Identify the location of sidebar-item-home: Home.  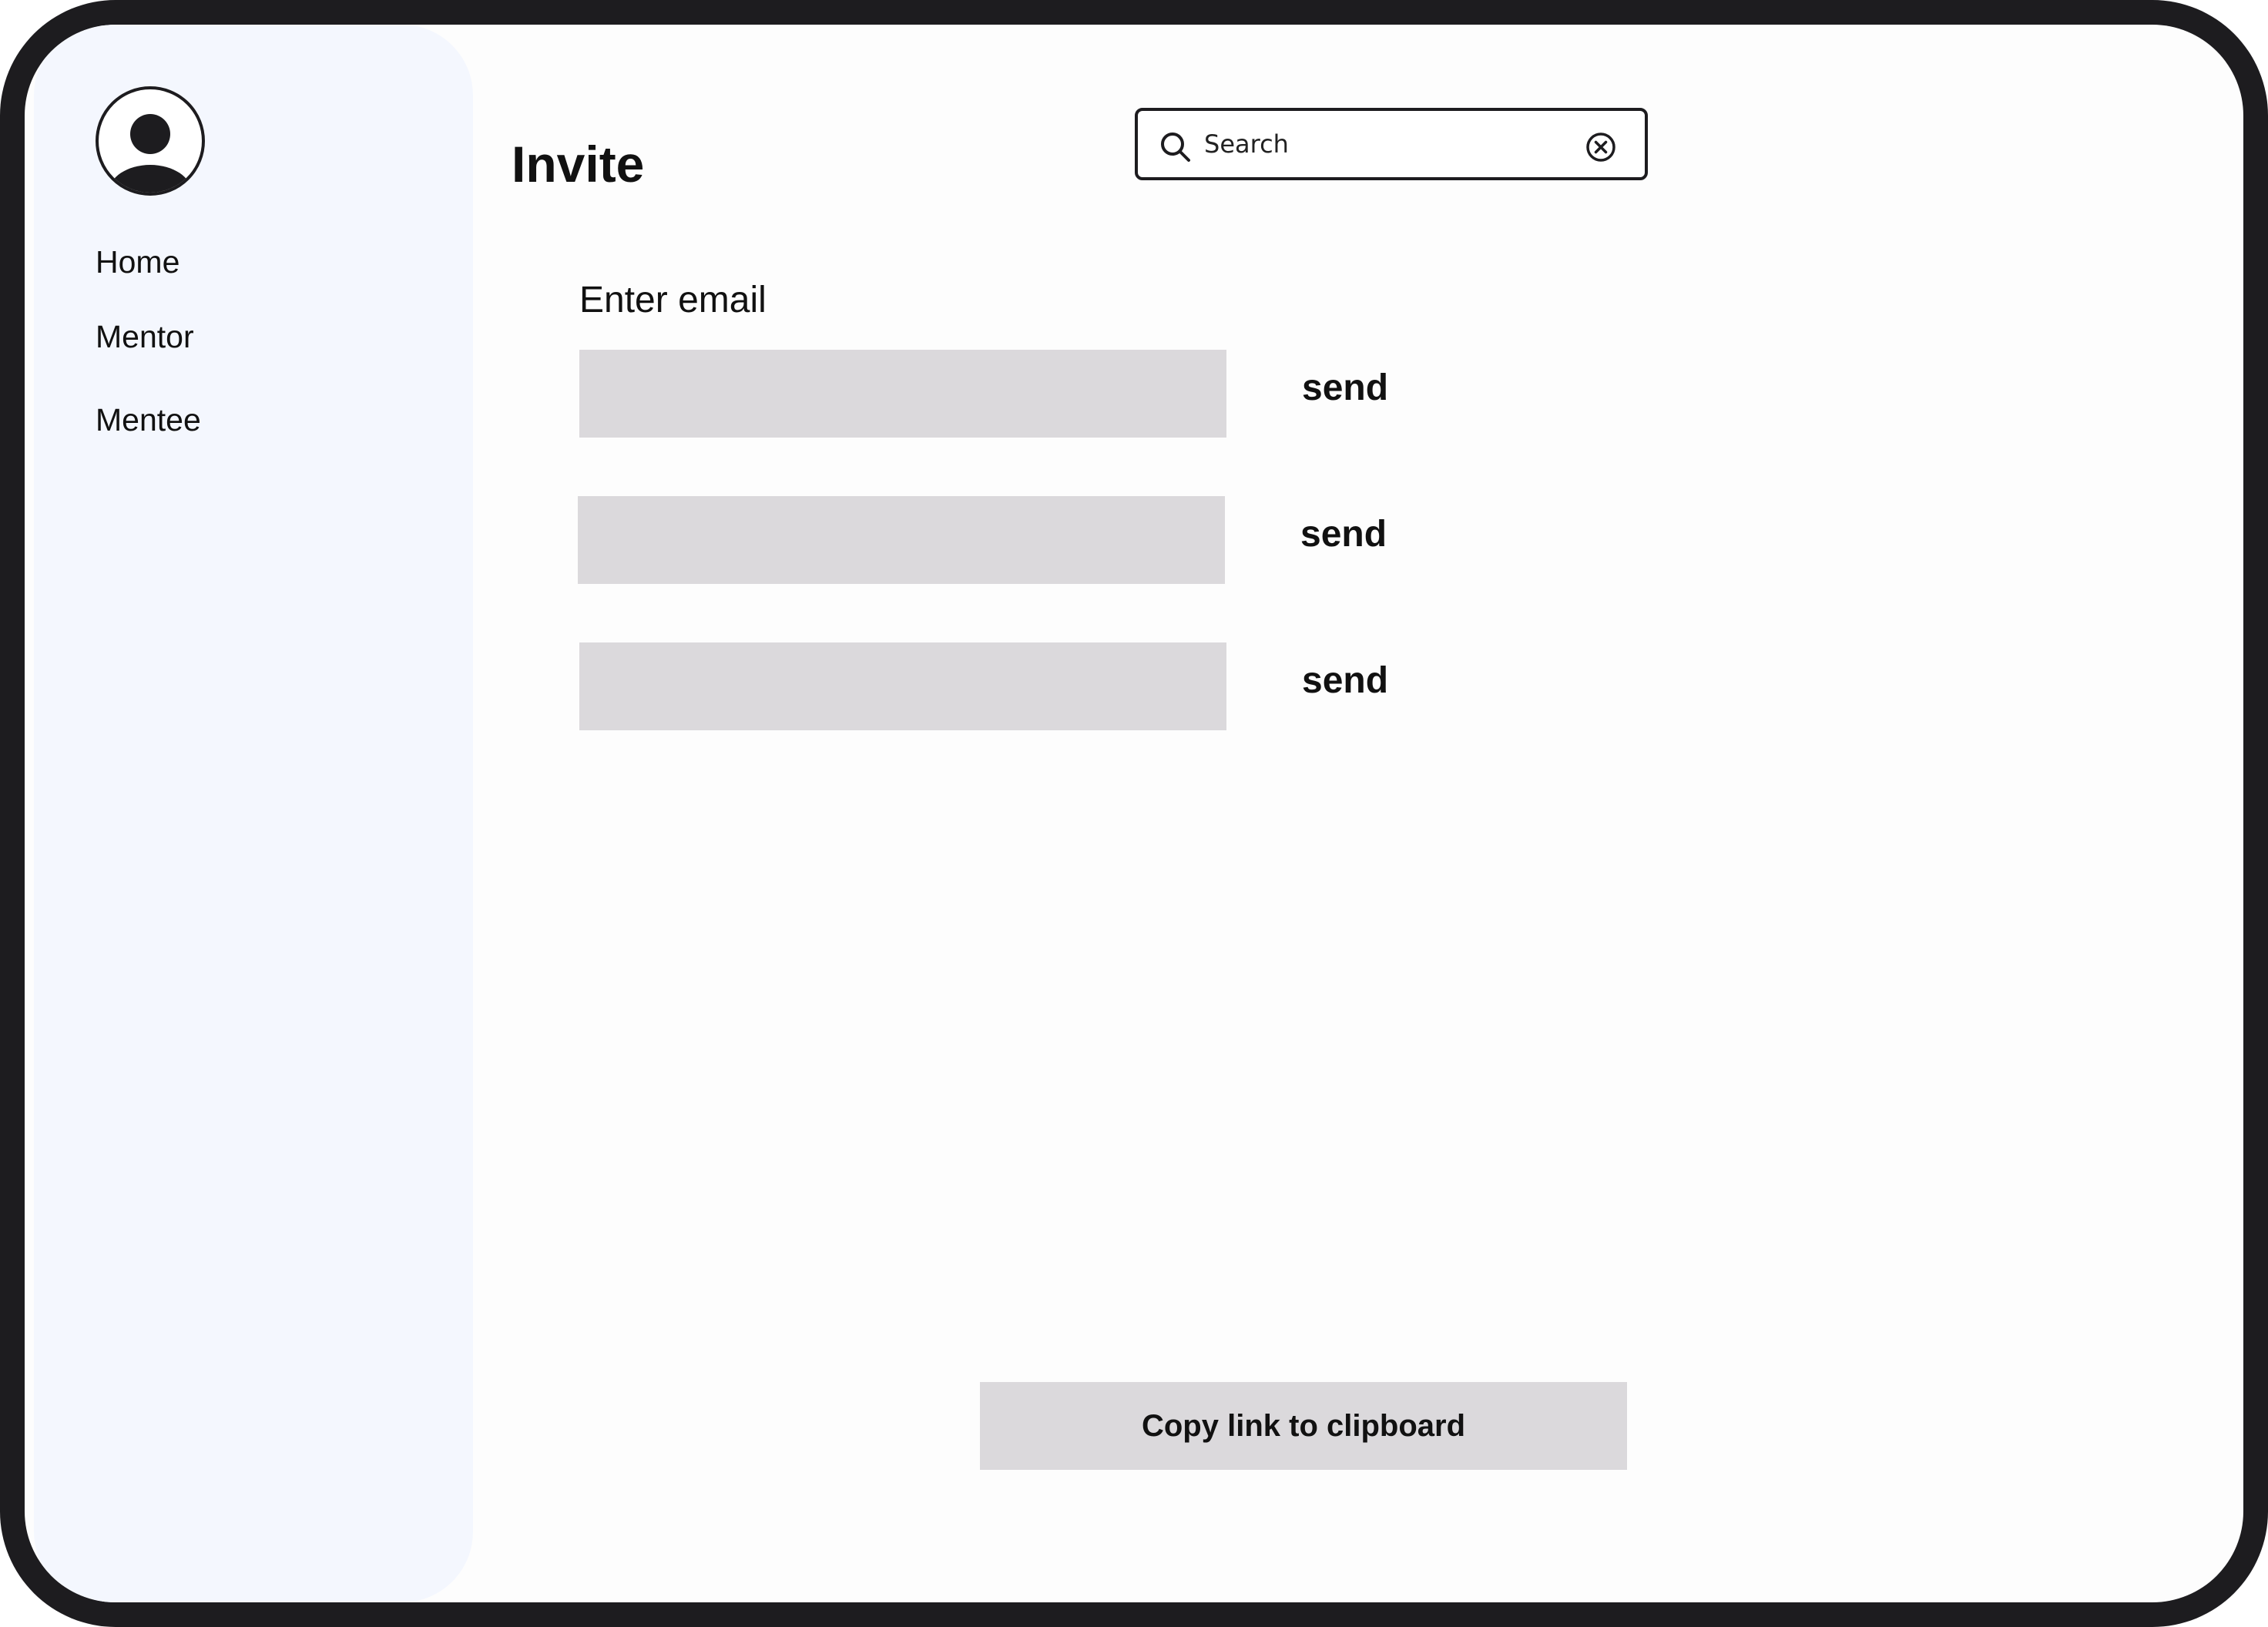
(137, 262).